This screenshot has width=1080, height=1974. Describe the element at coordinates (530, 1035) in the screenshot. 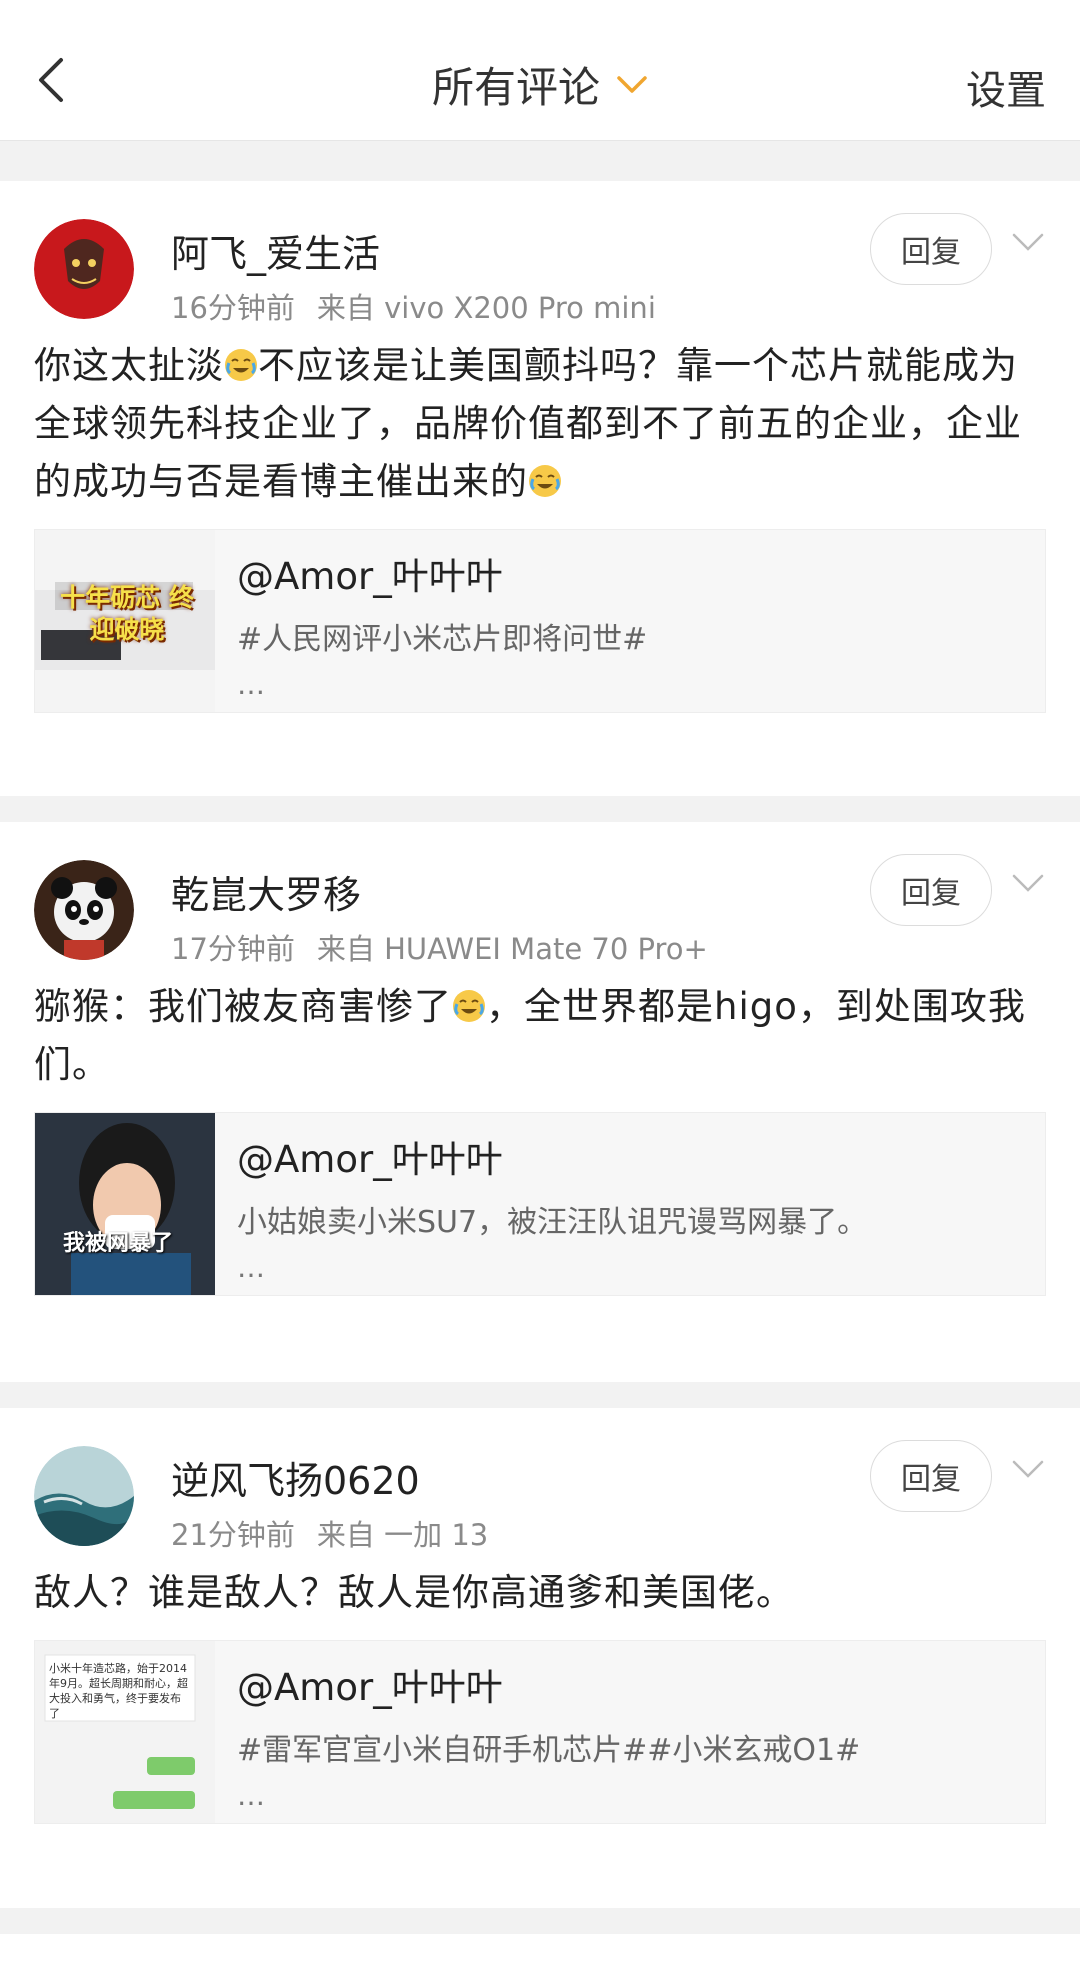

I see `comment-text: 猕猴：我们被友商害惨了 ，全世界都是higo，到处围攻我们。` at that location.